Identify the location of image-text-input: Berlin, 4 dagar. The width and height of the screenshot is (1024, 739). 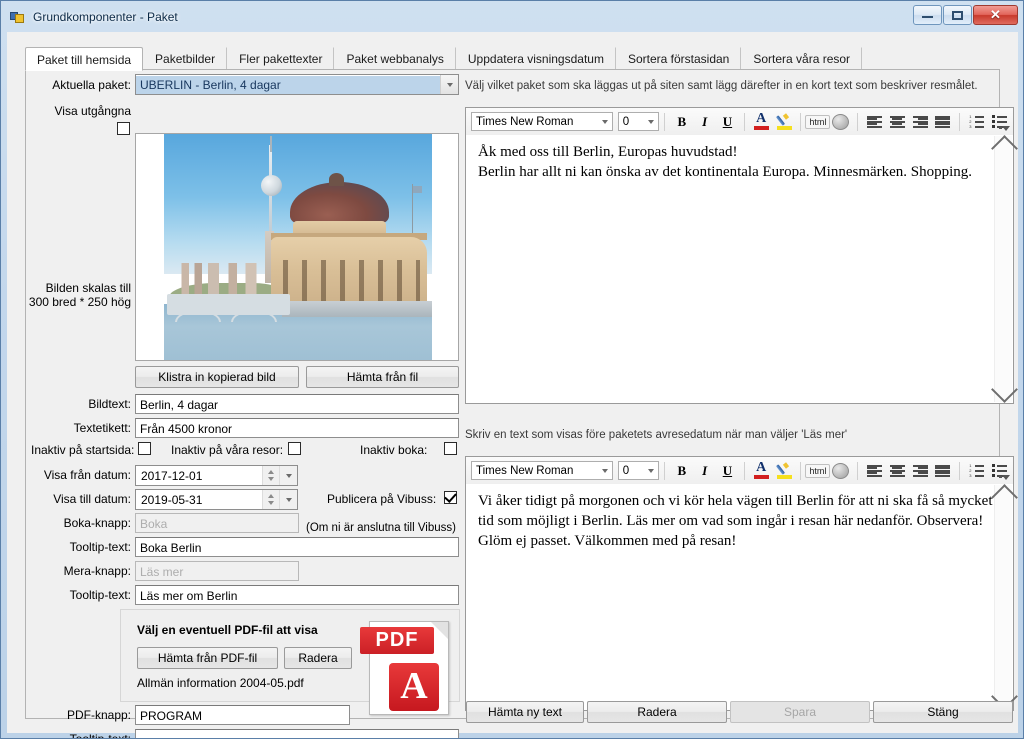
(297, 404).